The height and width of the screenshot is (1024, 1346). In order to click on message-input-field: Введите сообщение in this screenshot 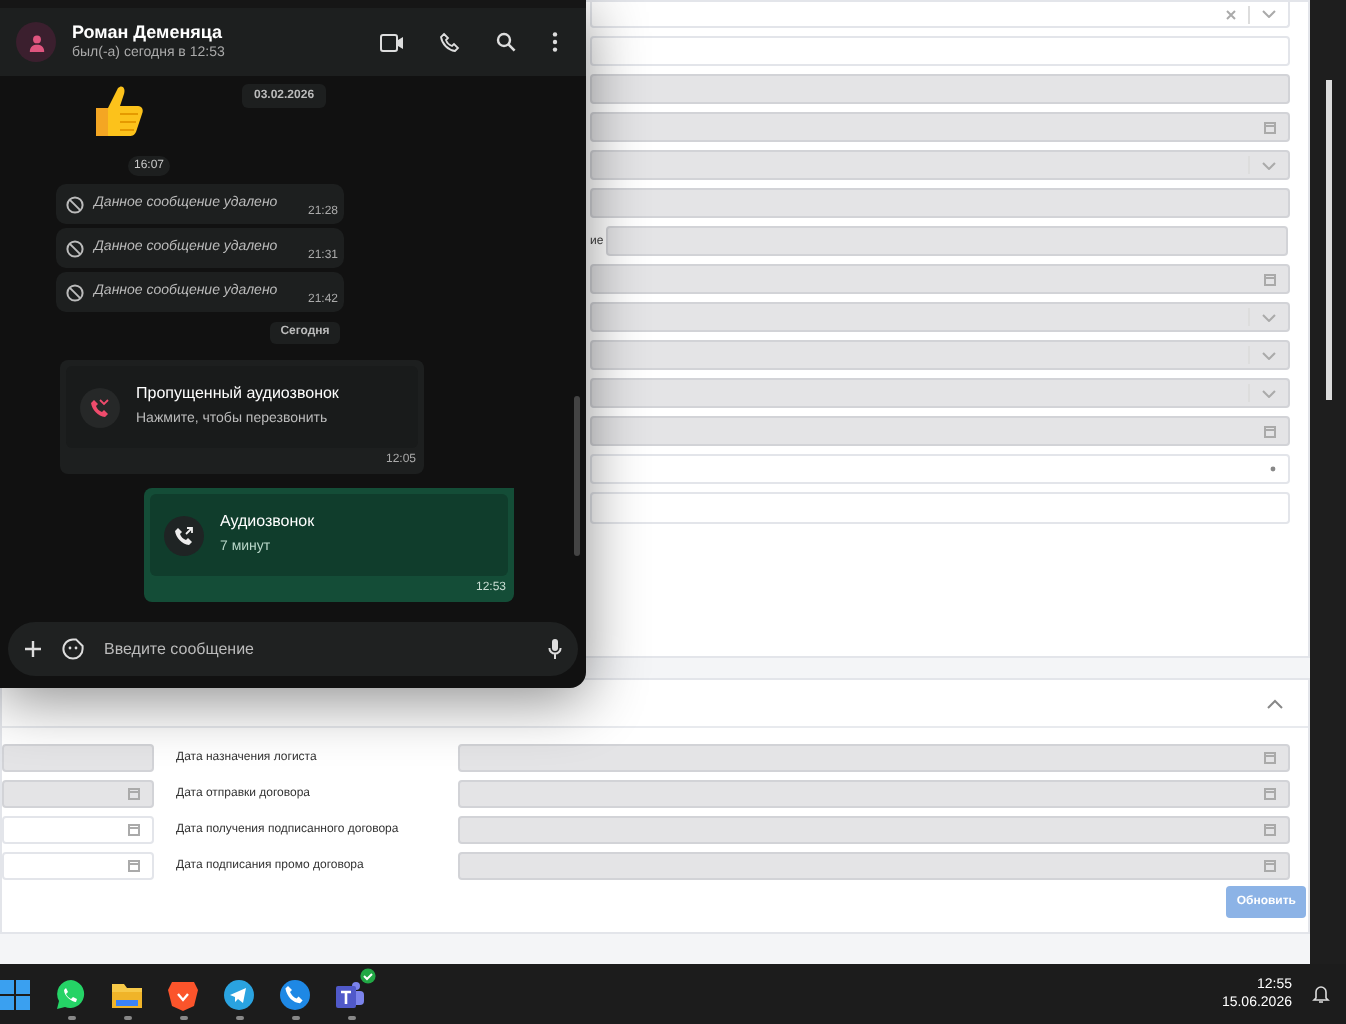, I will do `click(316, 649)`.